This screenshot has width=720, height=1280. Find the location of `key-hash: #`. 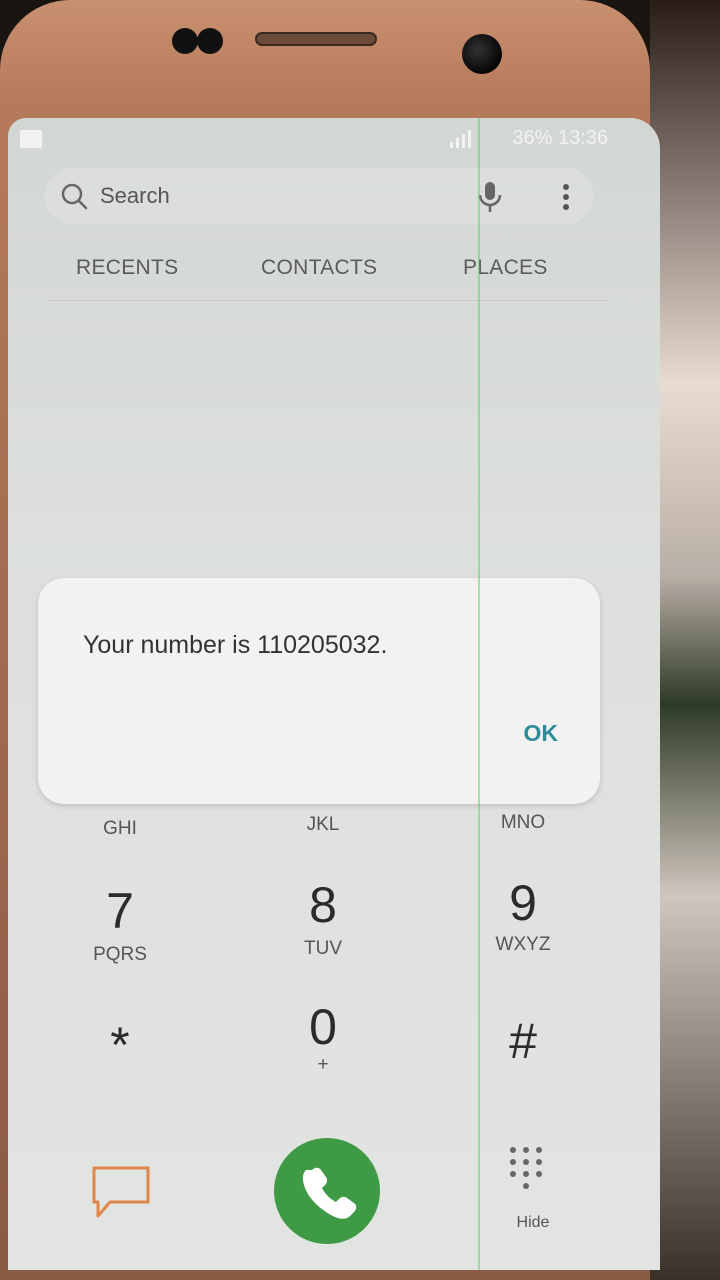

key-hash: # is located at coordinates (523, 1053).